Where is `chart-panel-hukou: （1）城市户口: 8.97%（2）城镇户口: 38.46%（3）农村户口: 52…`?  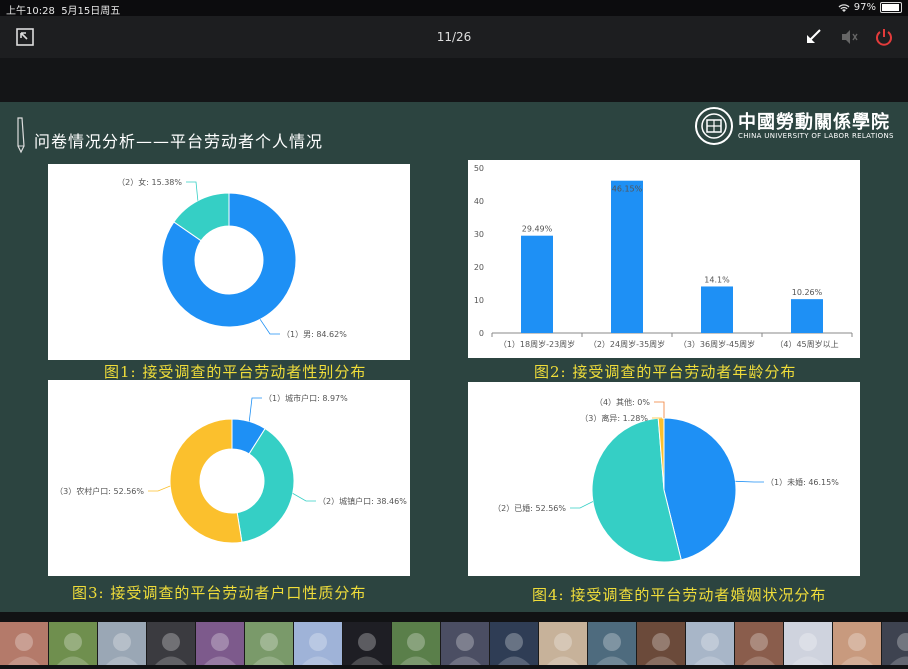
chart-panel-hukou: （1）城市户口: 8.97%（2）城镇户口: 38.46%（3）农村户口: 52… is located at coordinates (229, 478).